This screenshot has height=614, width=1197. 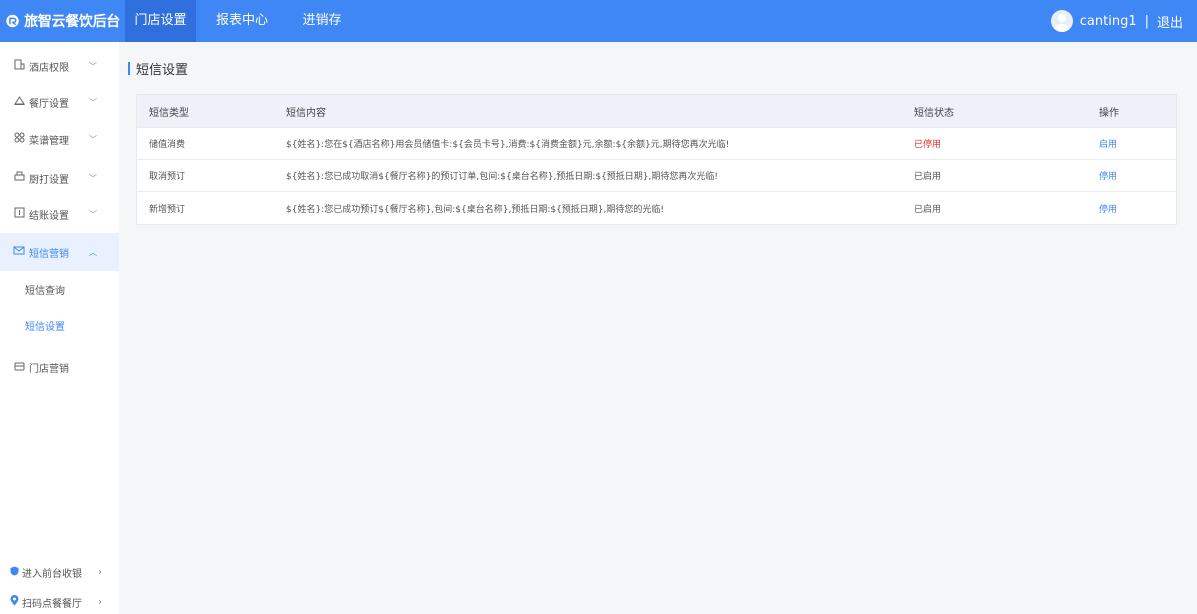 I want to click on shield-icon, so click(x=14, y=572).